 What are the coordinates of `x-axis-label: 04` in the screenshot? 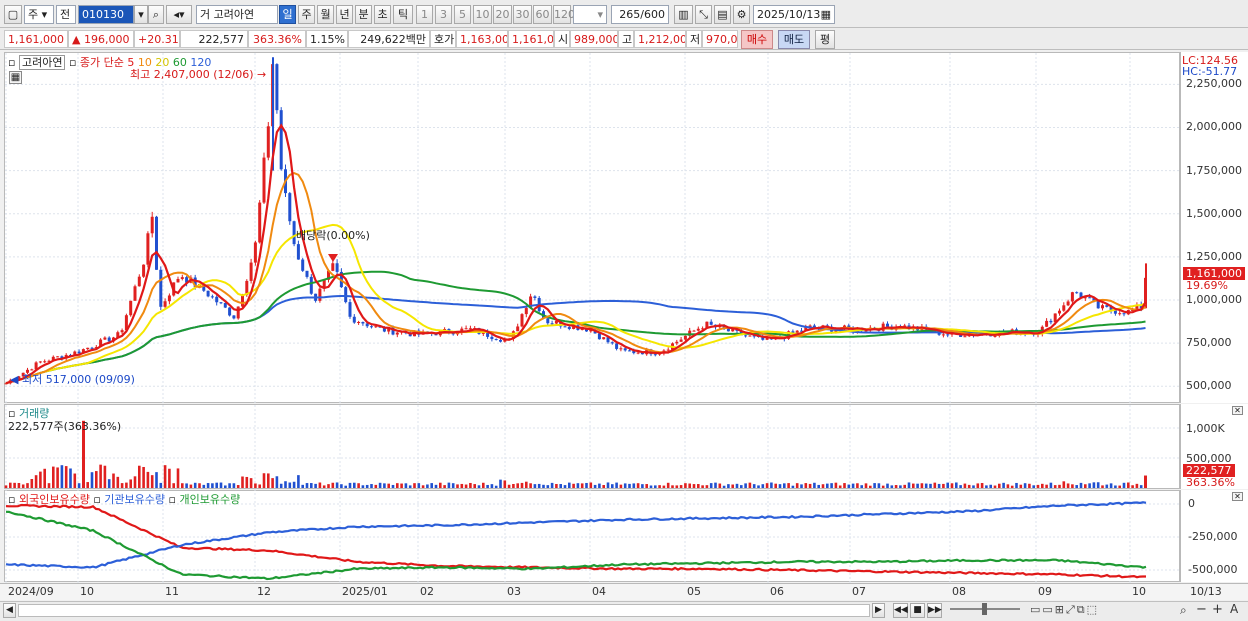 It's located at (599, 591).